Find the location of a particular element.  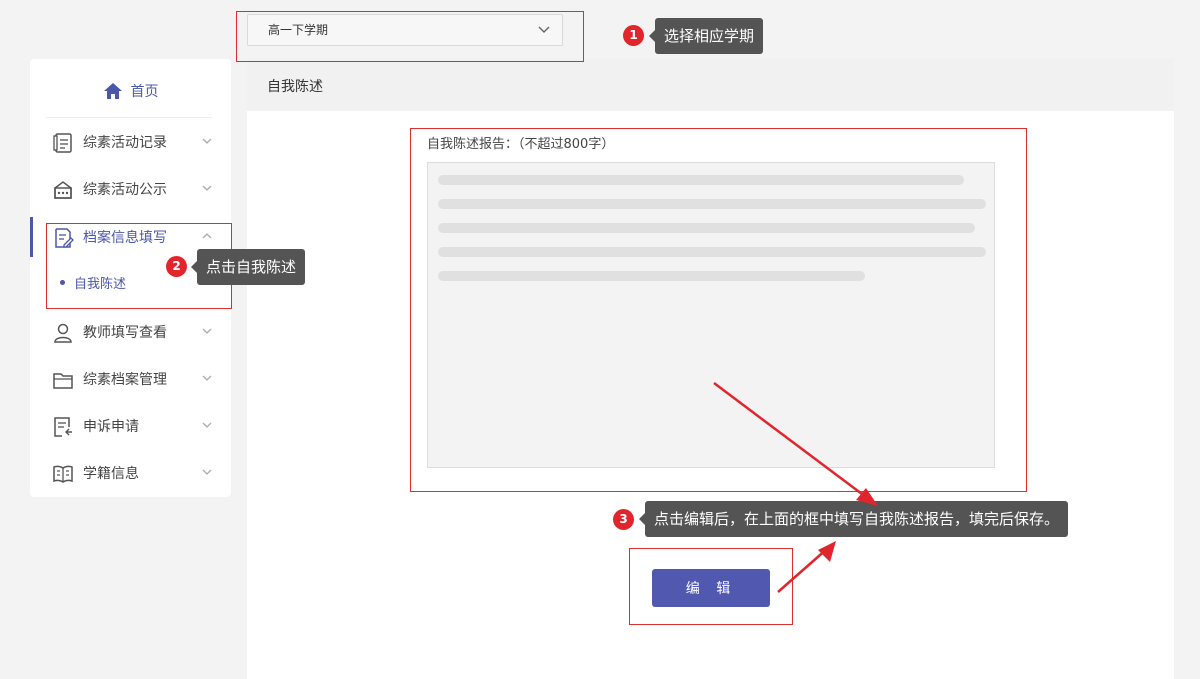

sidebar-item-archive-manage: 综素档案管理 is located at coordinates (130, 379).